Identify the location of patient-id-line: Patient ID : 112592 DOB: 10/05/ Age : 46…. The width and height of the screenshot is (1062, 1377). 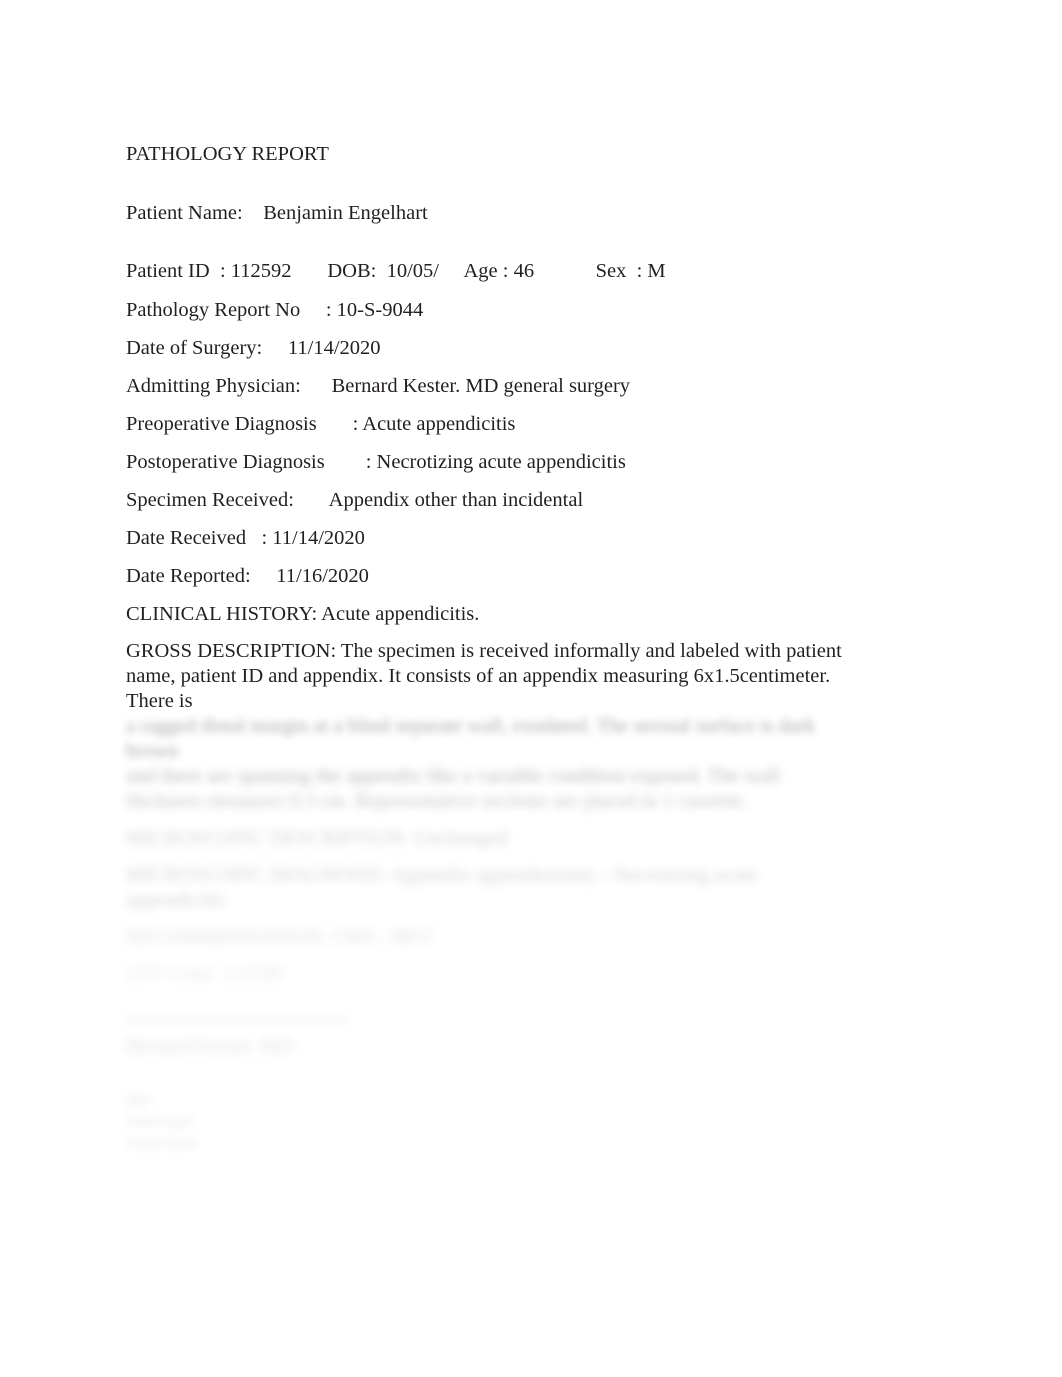
(396, 271).